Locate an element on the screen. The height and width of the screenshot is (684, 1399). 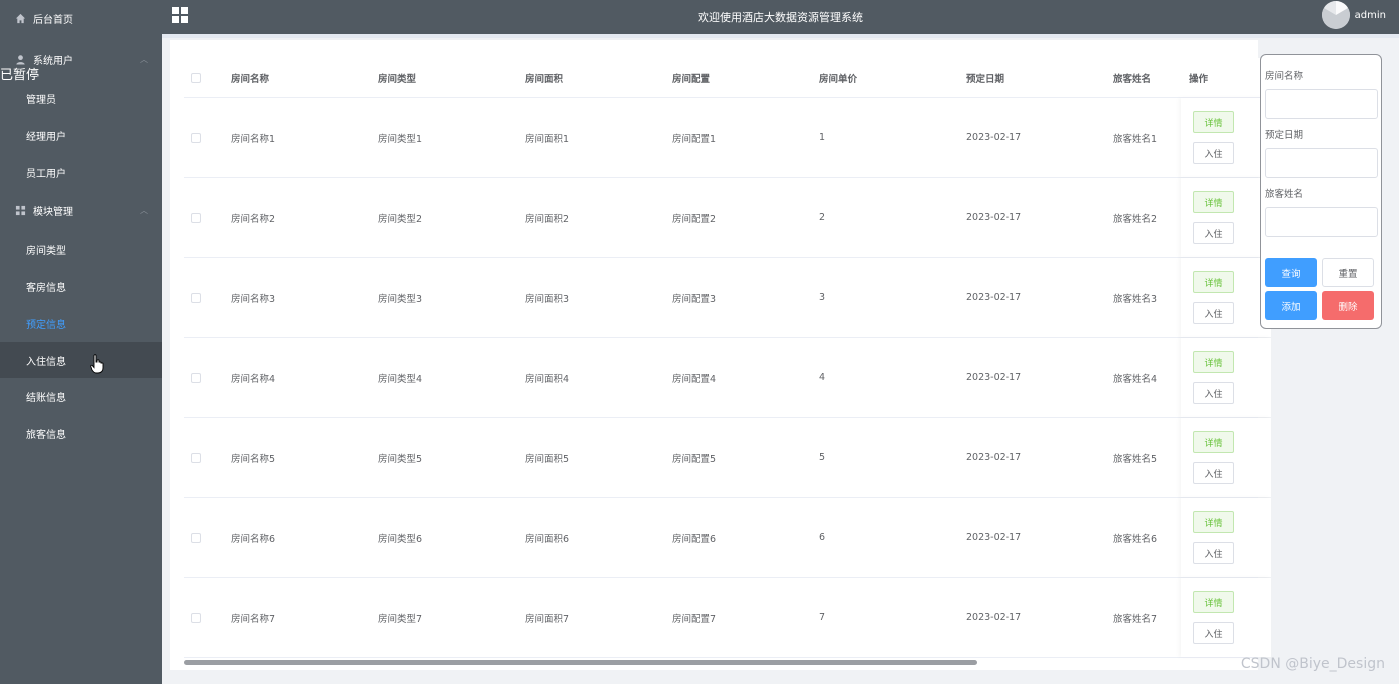
table-cell: 房间类型7 is located at coordinates (400, 619).